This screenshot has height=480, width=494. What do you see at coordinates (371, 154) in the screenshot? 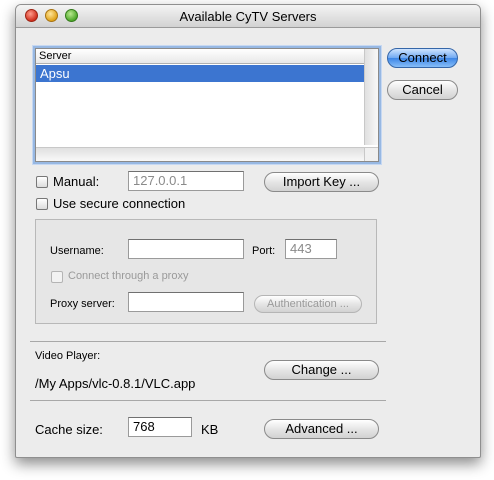
I see `scroll-corner` at bounding box center [371, 154].